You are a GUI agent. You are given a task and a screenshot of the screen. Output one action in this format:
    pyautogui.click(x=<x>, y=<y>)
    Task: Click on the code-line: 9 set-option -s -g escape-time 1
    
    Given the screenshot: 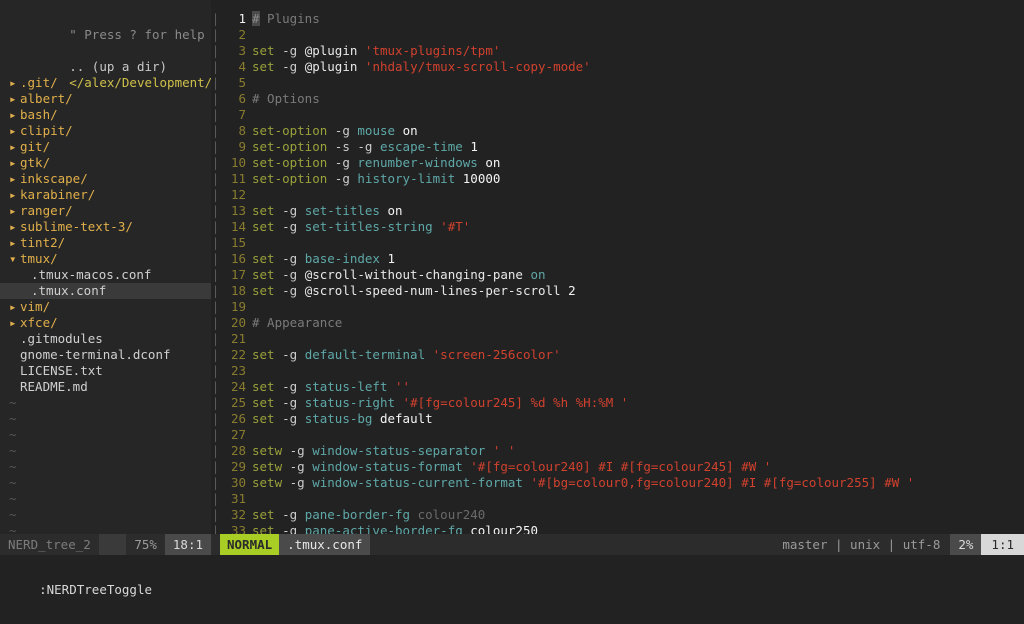 What is the action you would take?
    pyautogui.click(x=622, y=147)
    